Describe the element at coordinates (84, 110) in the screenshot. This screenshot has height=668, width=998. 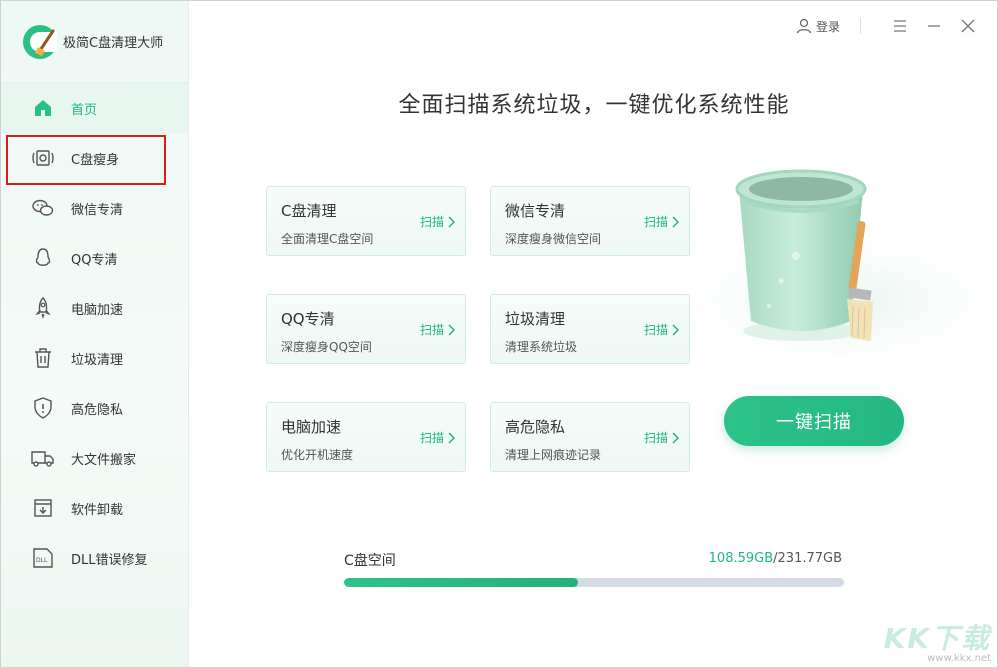
I see `sidebar-item-label: 首页` at that location.